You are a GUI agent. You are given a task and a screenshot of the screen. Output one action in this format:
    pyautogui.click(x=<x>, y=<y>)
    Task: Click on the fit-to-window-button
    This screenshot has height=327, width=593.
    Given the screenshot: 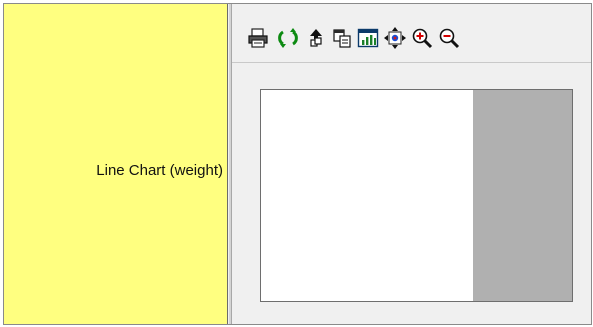 What is the action you would take?
    pyautogui.click(x=395, y=38)
    